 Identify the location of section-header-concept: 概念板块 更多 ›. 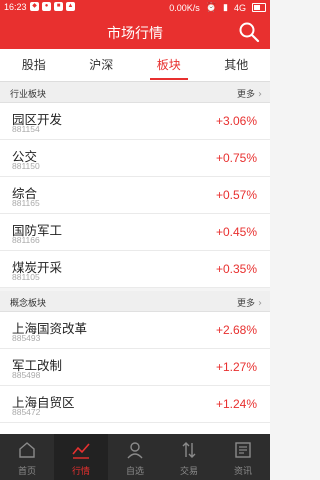
(135, 301).